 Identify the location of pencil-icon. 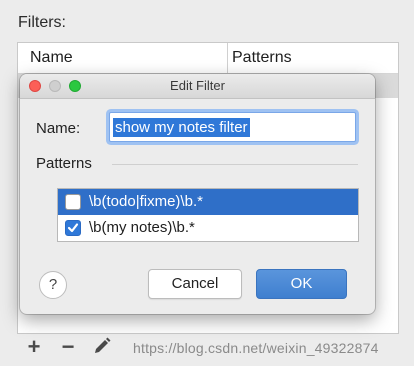
(103, 345).